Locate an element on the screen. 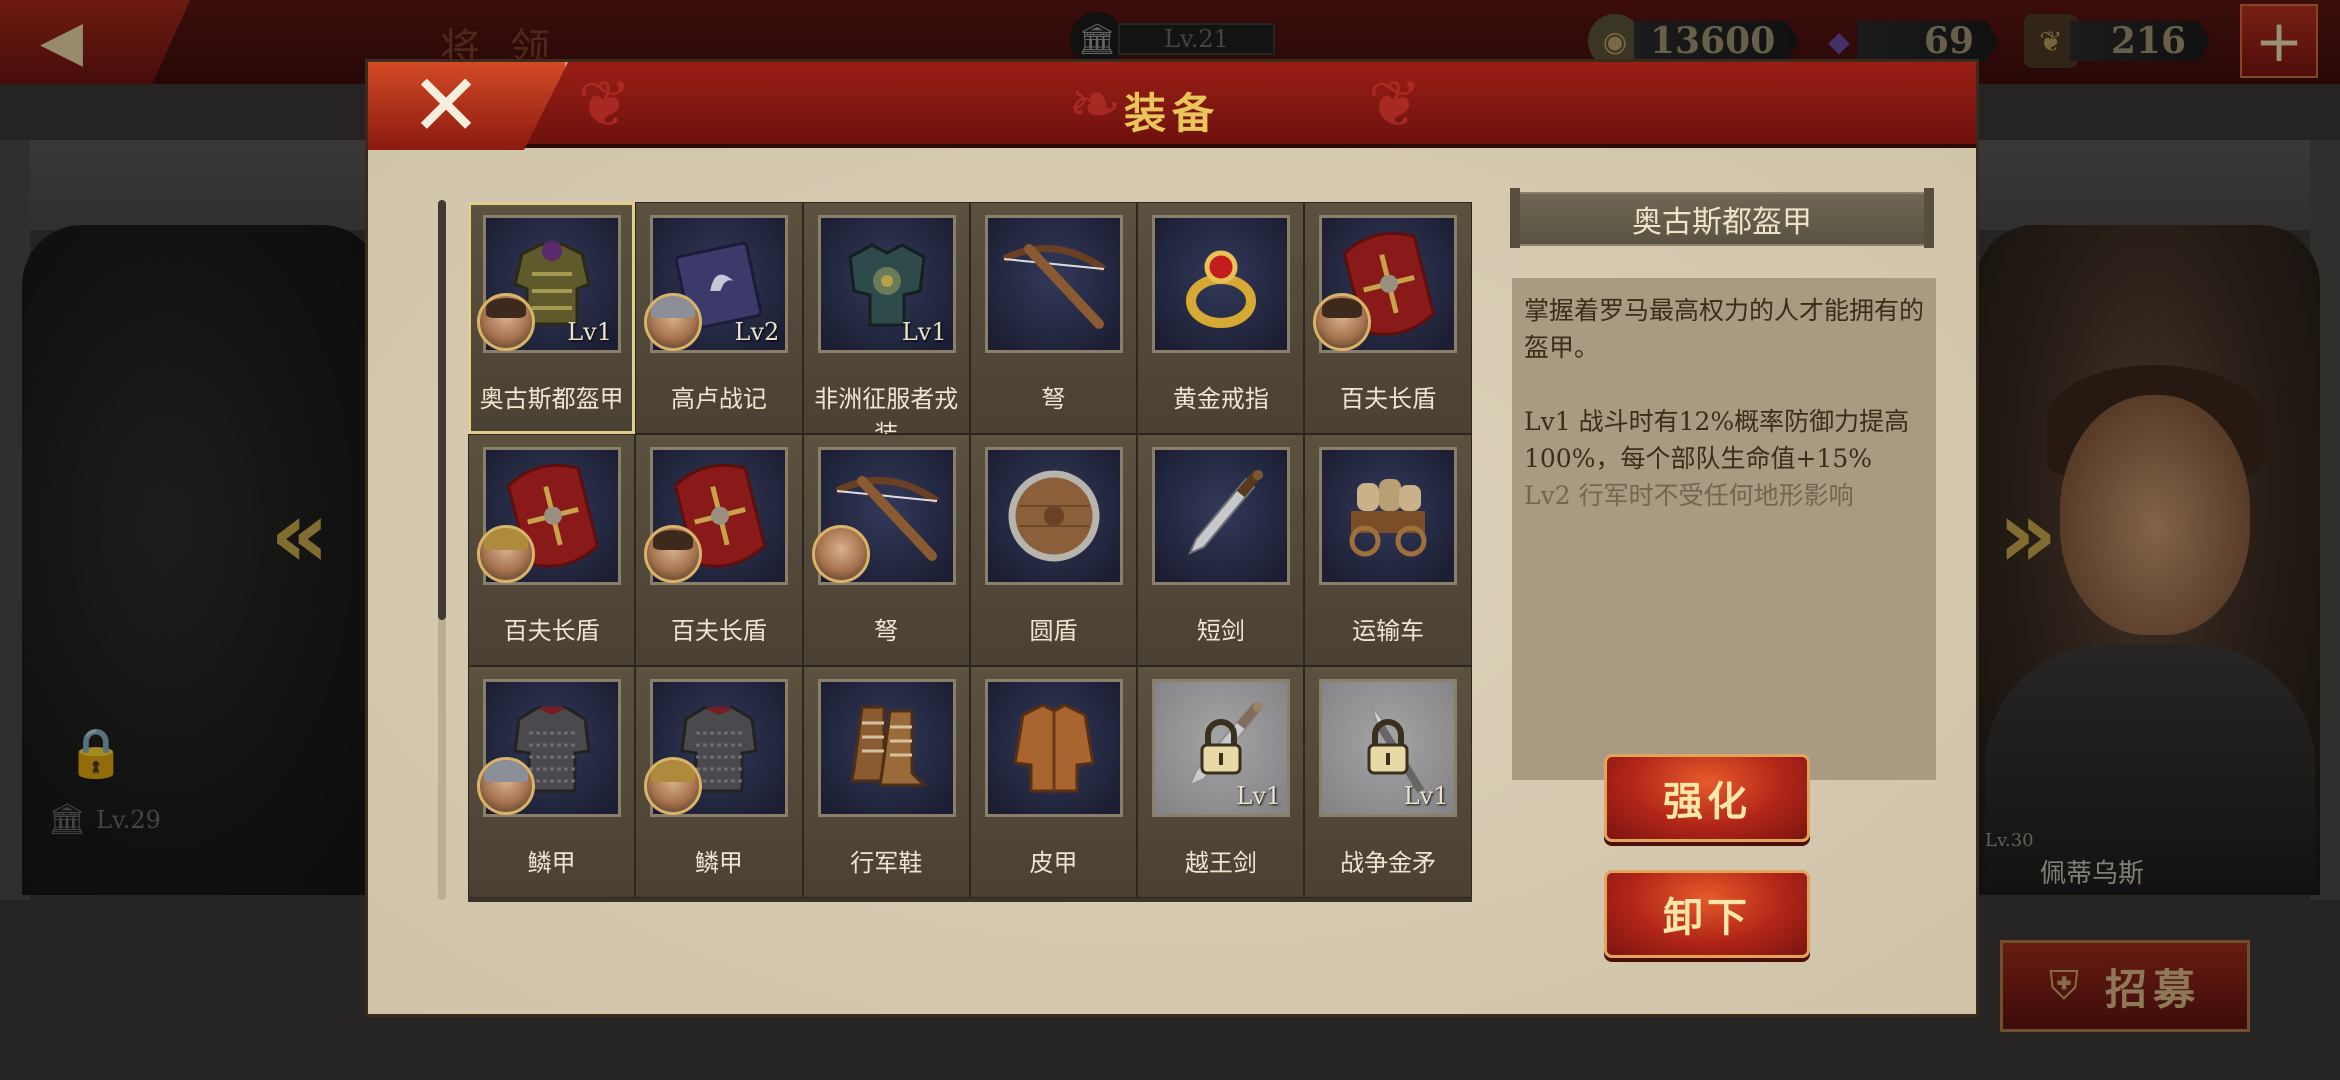 Image resolution: width=2340 pixels, height=1080 pixels. item-name: 越王剑 is located at coordinates (1220, 863).